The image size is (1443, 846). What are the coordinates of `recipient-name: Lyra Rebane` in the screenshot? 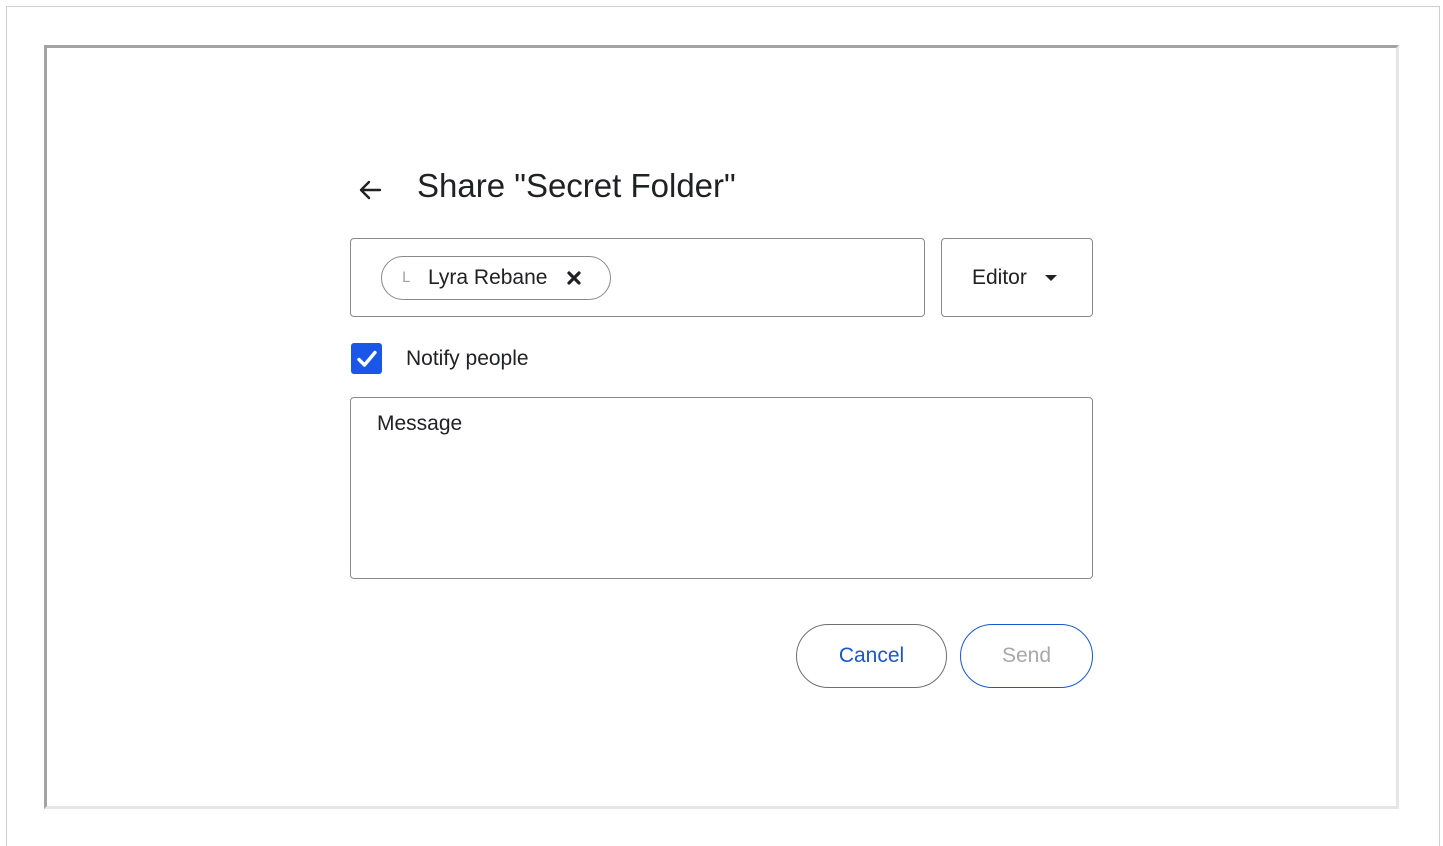 It's located at (488, 277).